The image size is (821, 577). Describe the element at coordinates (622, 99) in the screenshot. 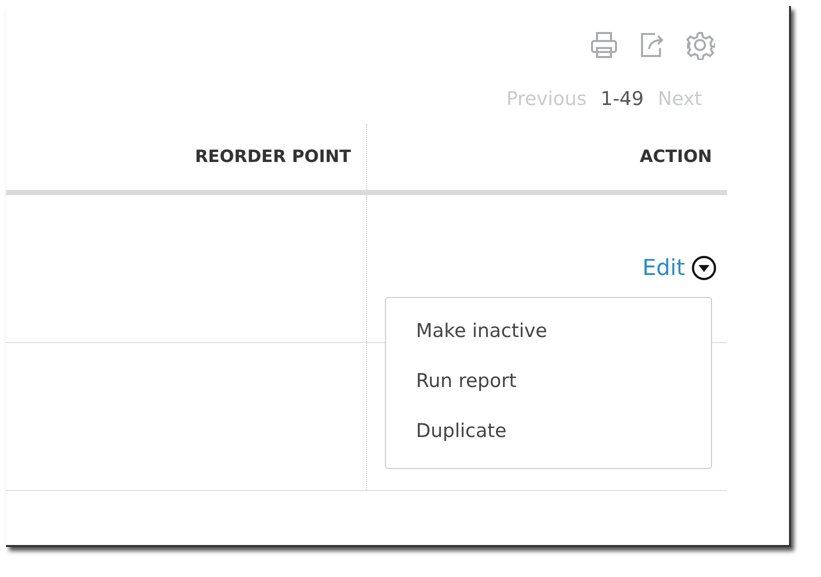

I see `page-range: 1-49` at that location.